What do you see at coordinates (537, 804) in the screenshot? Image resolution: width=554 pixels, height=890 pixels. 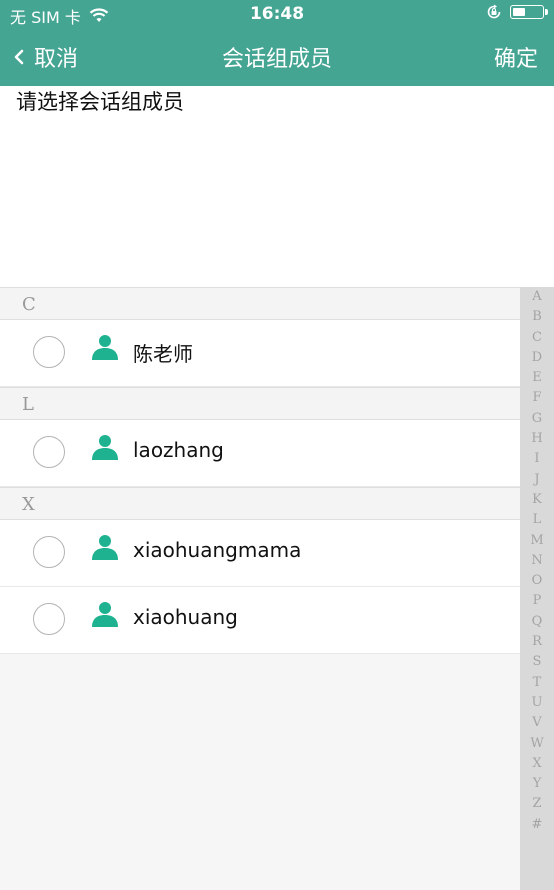 I see `index-letter: Z` at bounding box center [537, 804].